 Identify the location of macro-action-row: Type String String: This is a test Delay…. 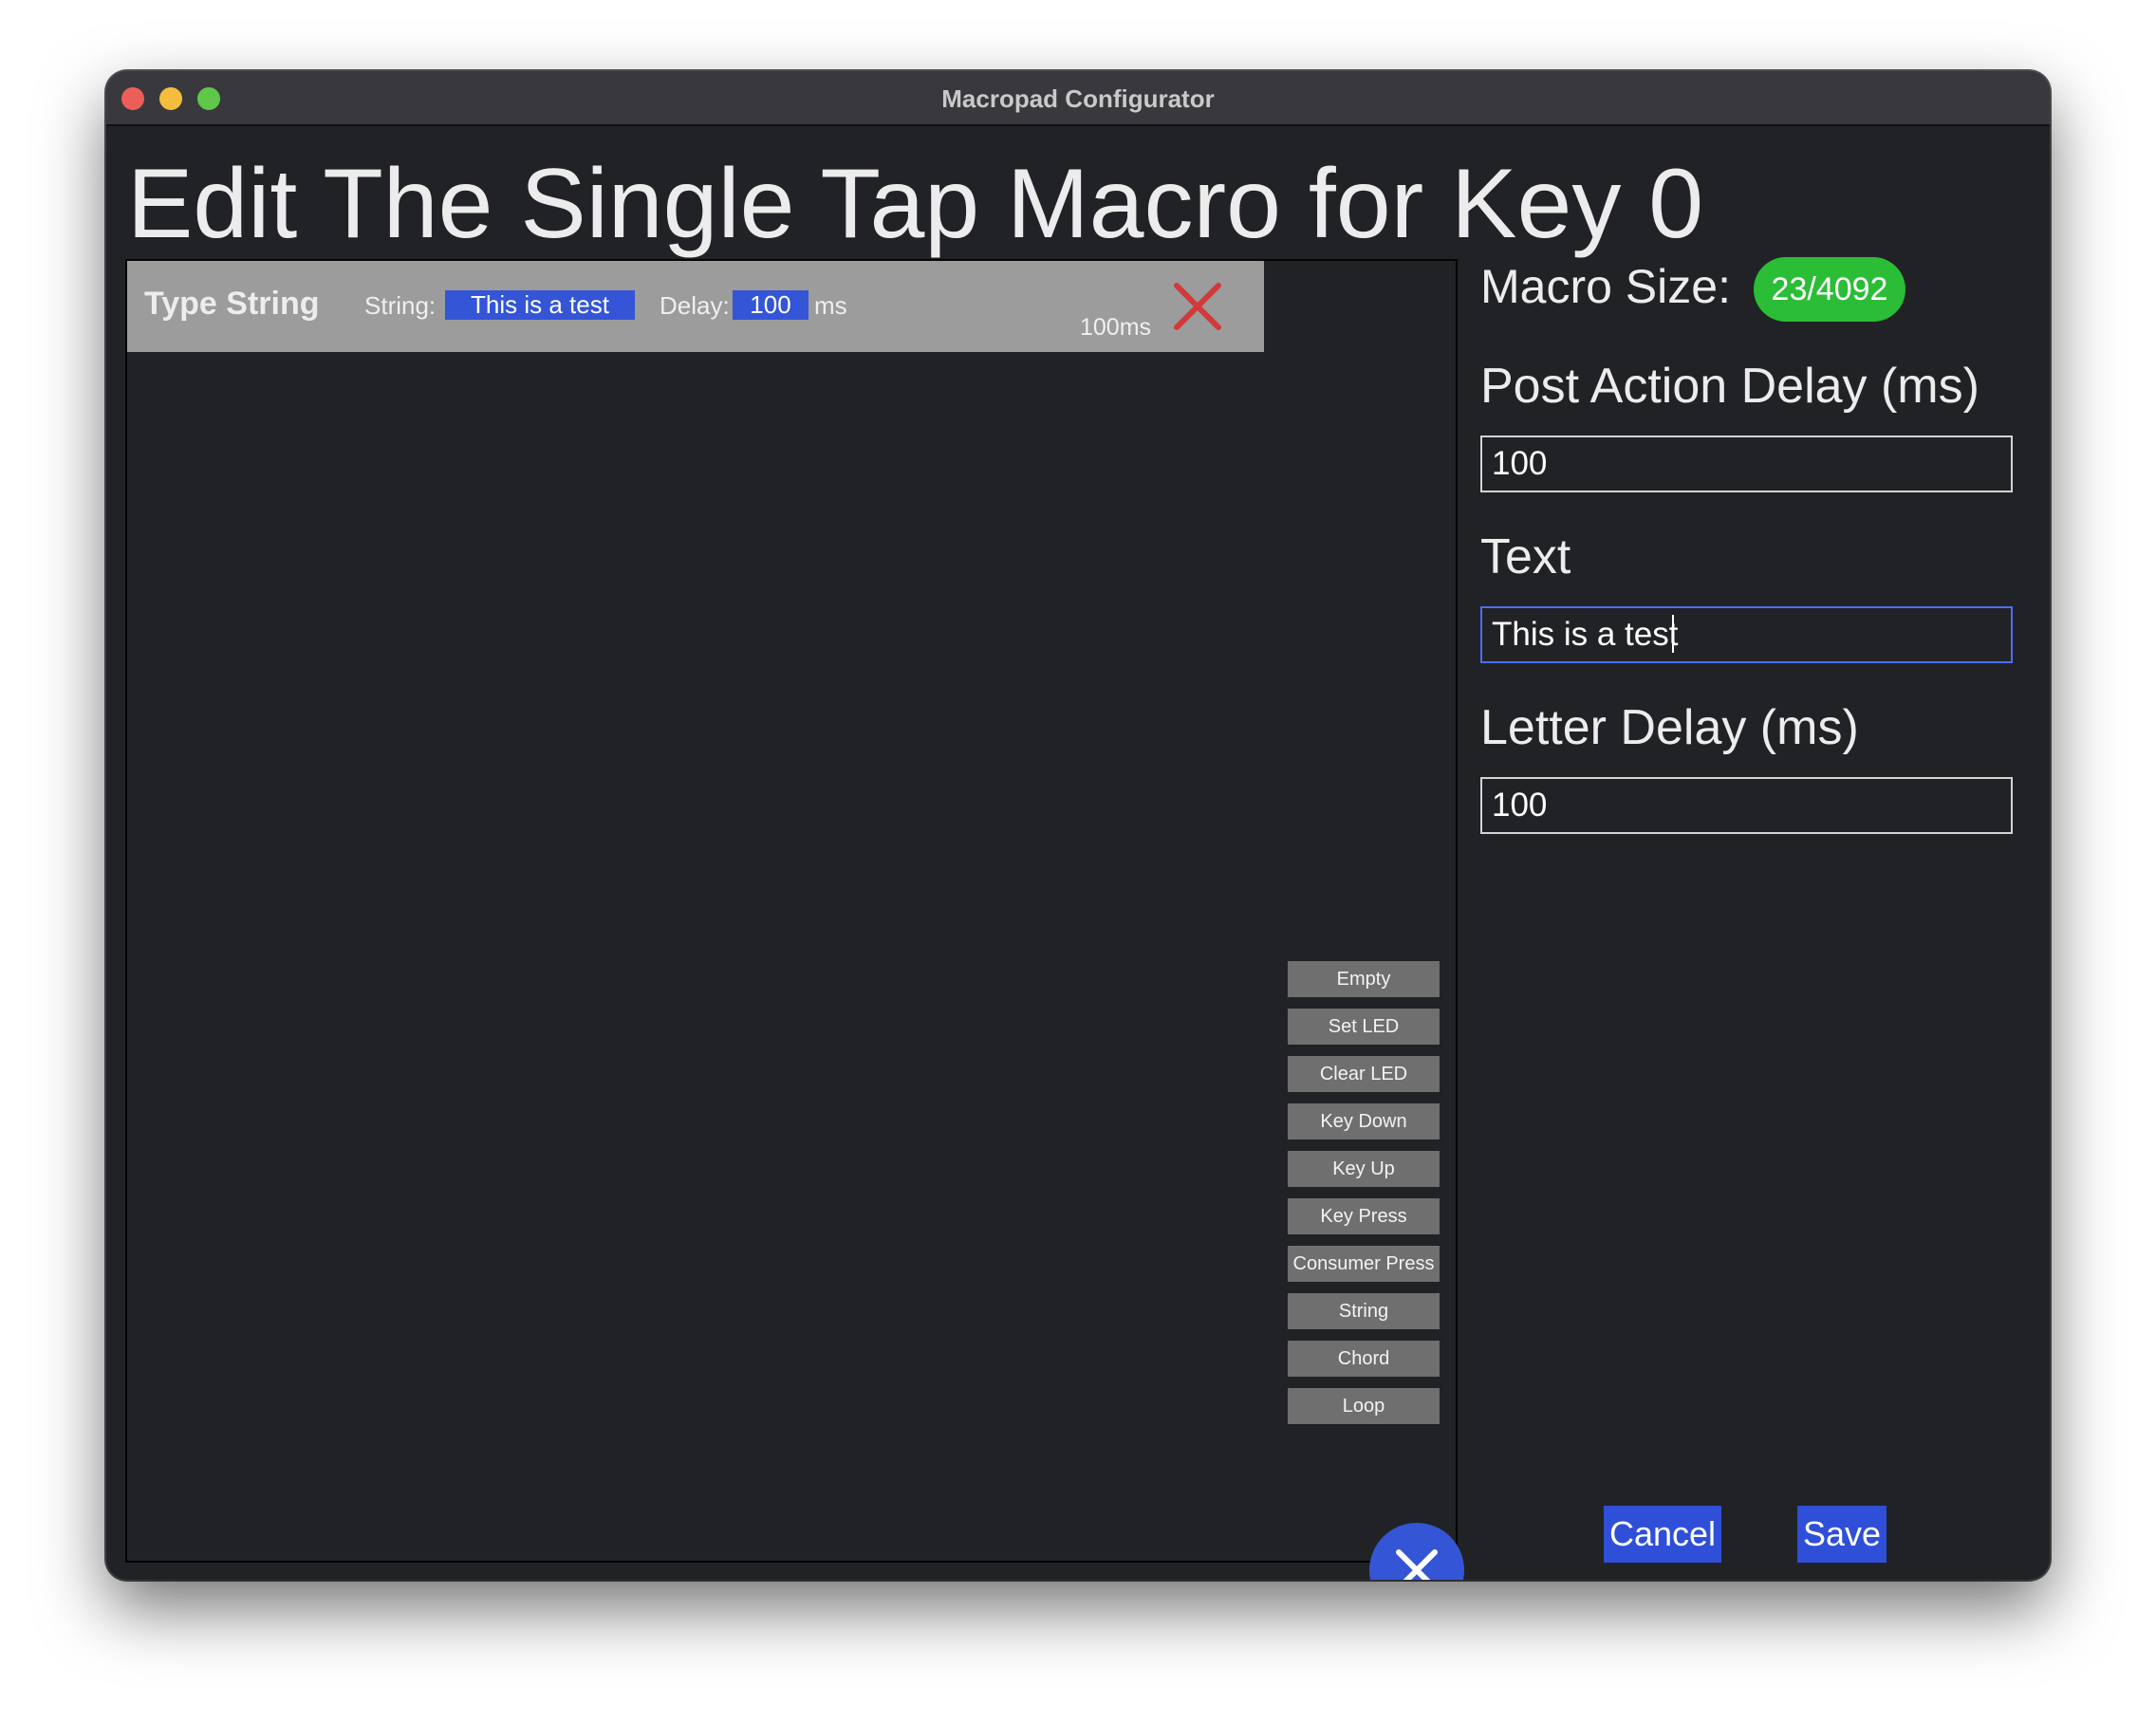
(695, 306).